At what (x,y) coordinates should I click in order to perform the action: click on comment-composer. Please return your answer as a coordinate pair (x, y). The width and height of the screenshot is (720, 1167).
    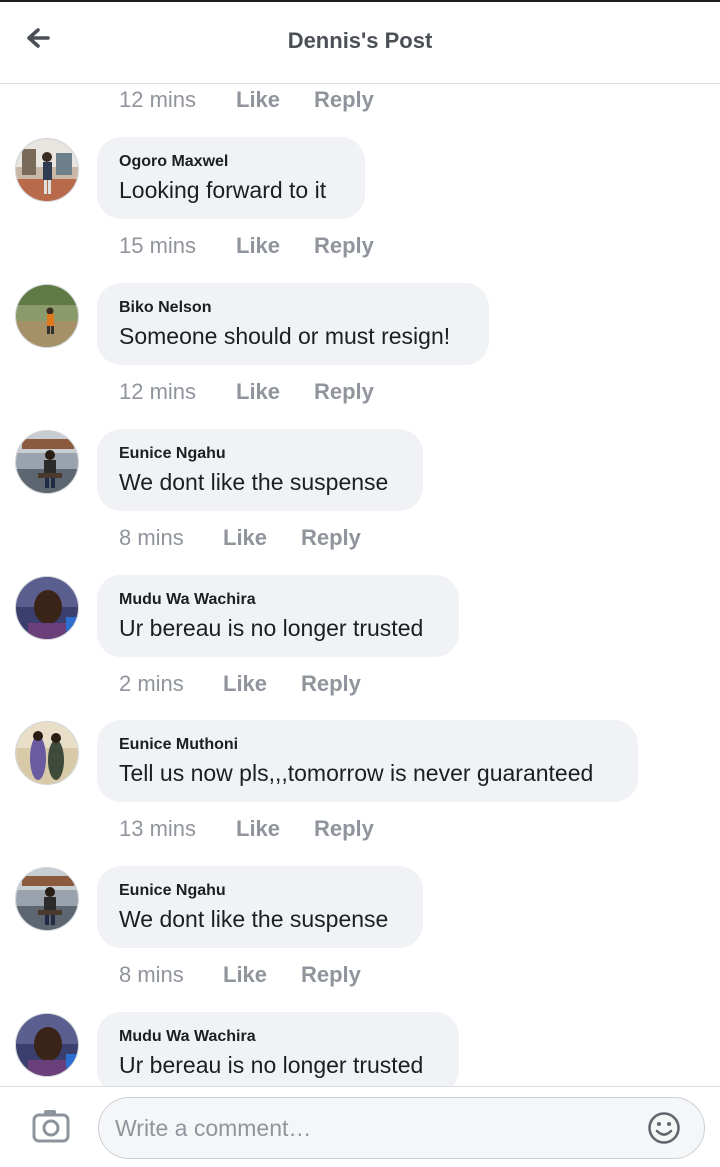
    Looking at the image, I should click on (360, 1126).